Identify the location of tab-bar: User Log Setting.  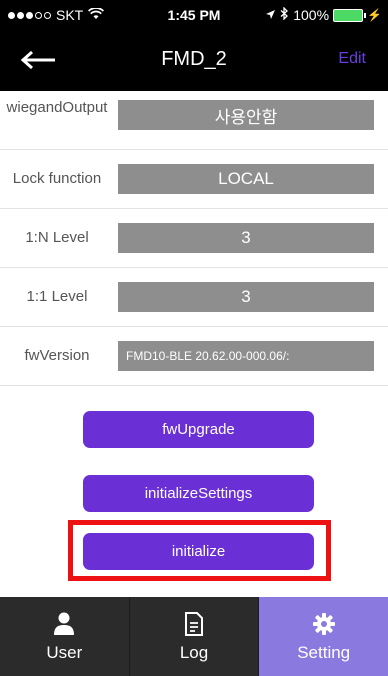
(194, 636).